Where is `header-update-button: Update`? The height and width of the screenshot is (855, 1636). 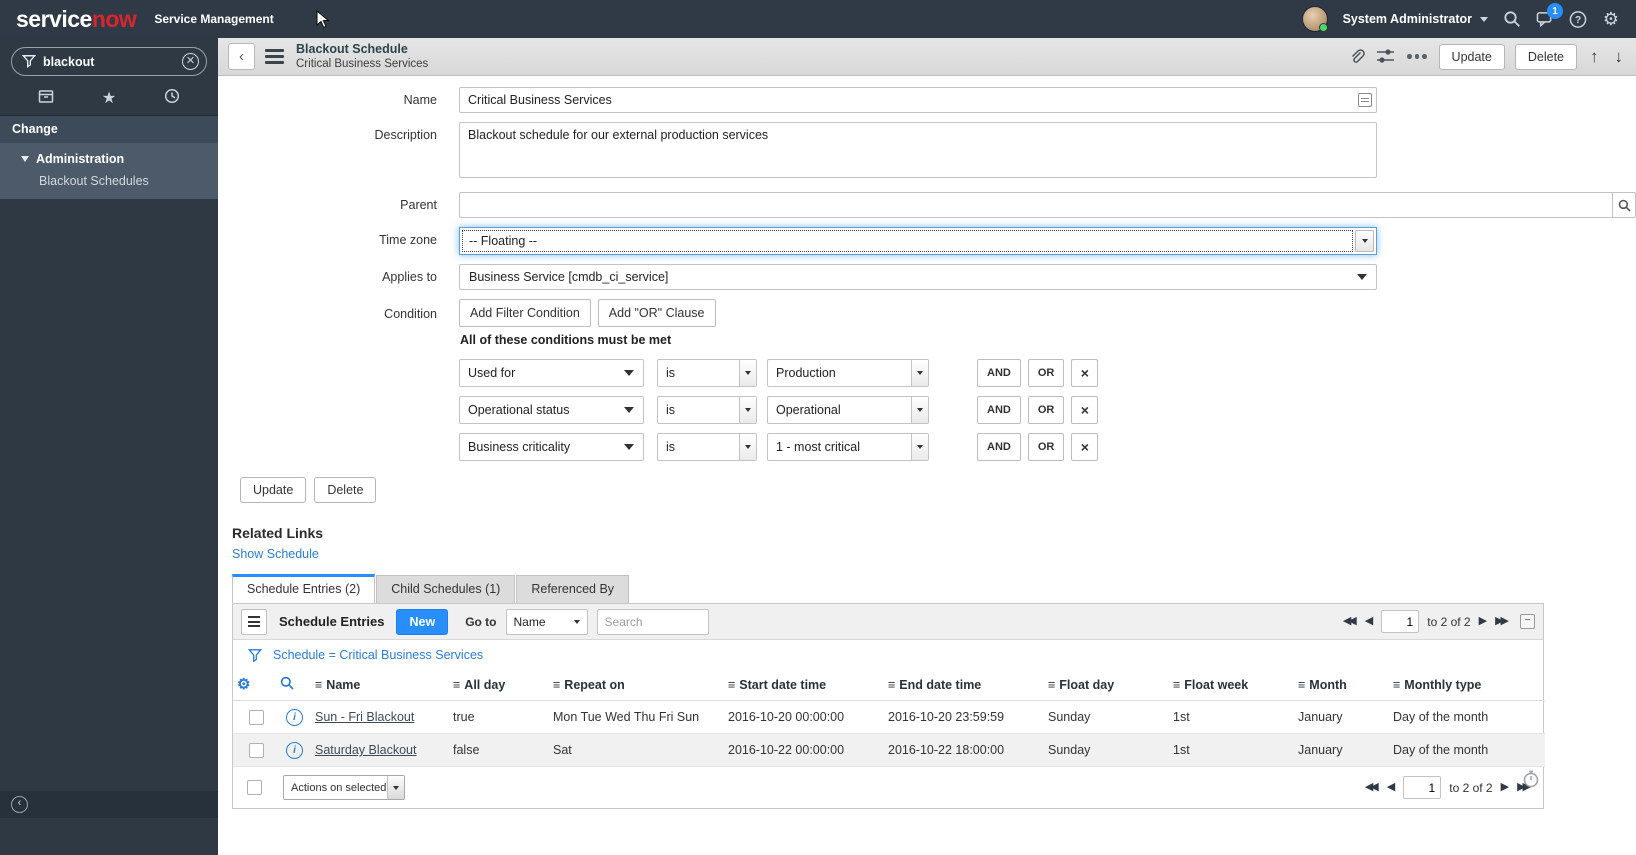
header-update-button: Update is located at coordinates (1471, 56).